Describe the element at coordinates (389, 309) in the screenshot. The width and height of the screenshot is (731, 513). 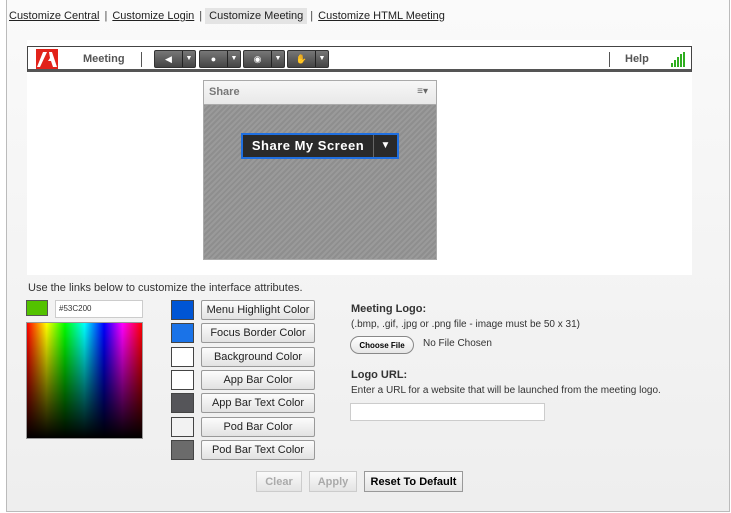
I see `meeting-logo-label: Meeting Logo:` at that location.